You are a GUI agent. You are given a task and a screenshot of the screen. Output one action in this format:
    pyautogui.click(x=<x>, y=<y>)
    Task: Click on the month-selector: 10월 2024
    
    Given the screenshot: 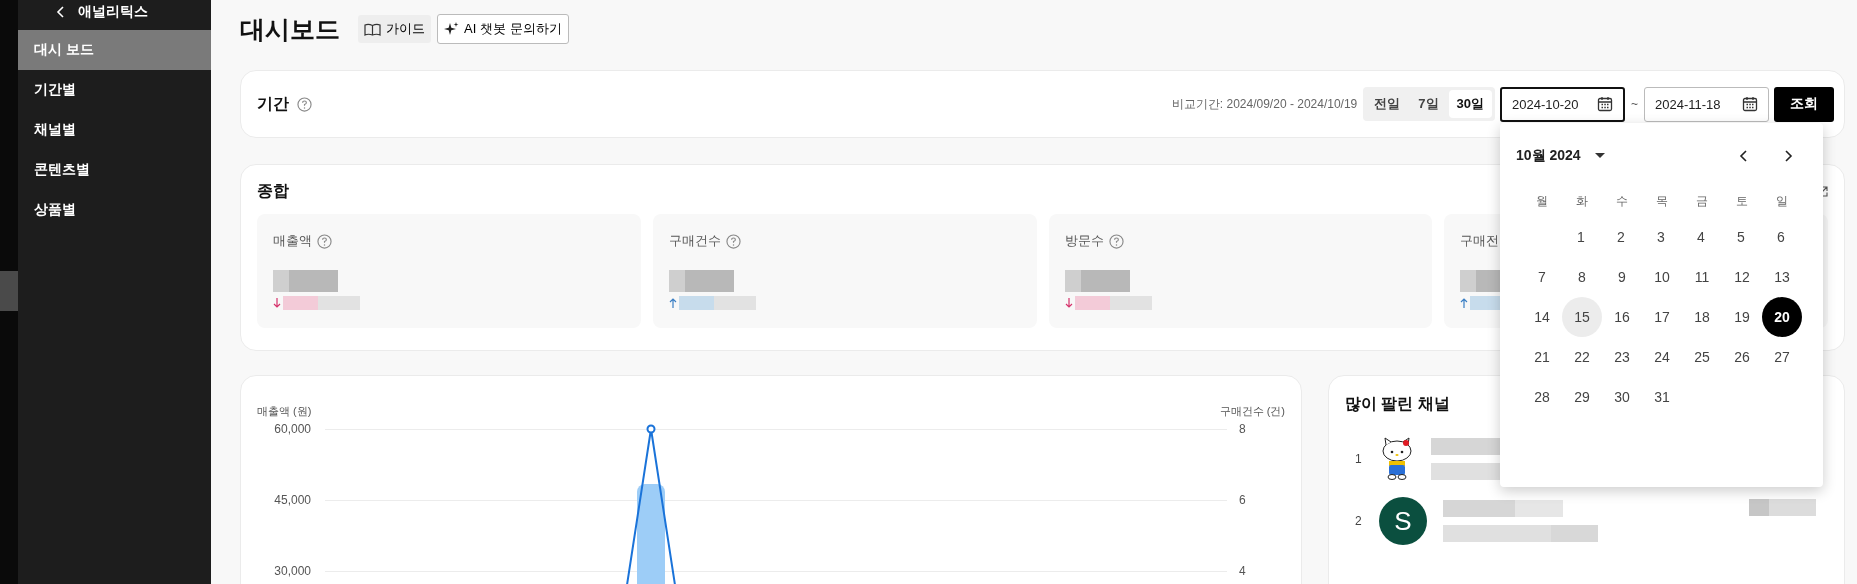 What is the action you would take?
    pyautogui.click(x=1548, y=155)
    